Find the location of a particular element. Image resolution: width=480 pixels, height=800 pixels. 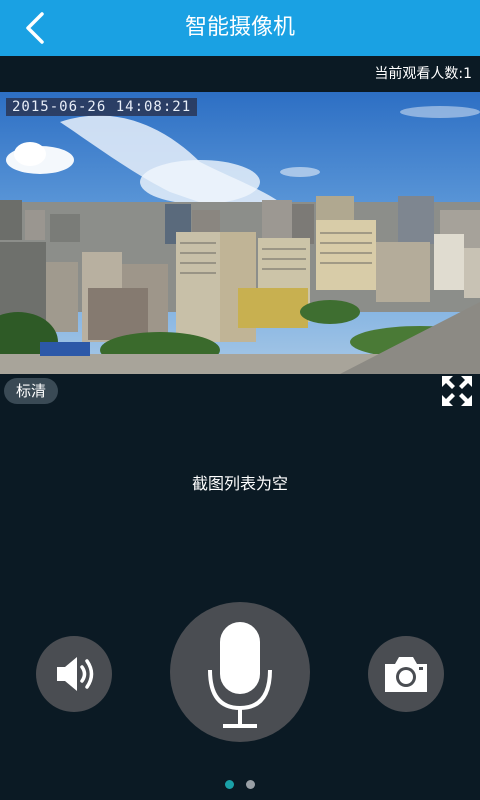

fullscreen-icon is located at coordinates (457, 391).